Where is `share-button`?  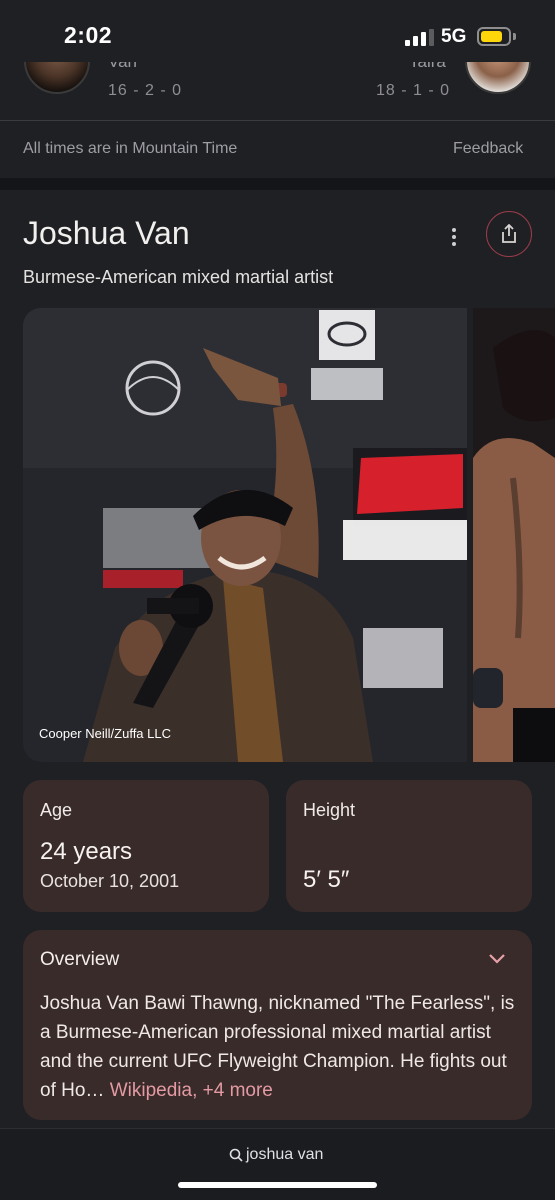
share-button is located at coordinates (509, 234).